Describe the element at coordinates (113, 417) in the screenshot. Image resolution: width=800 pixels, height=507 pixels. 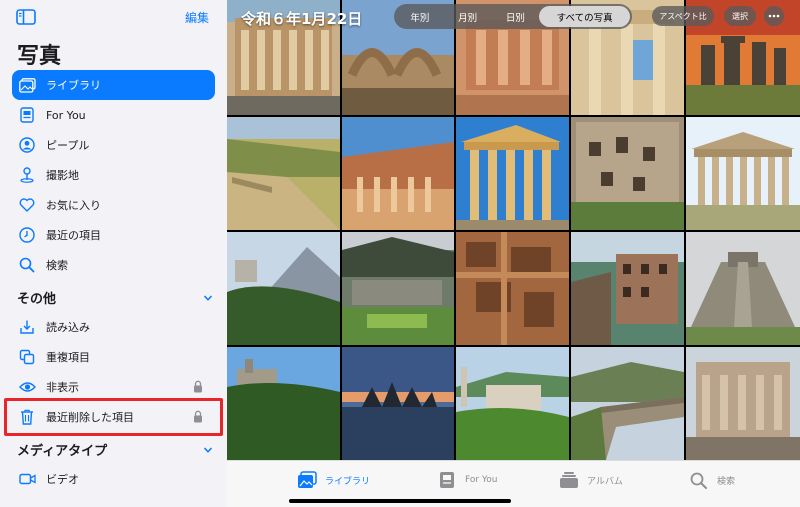
I see `highlight-annotation` at that location.